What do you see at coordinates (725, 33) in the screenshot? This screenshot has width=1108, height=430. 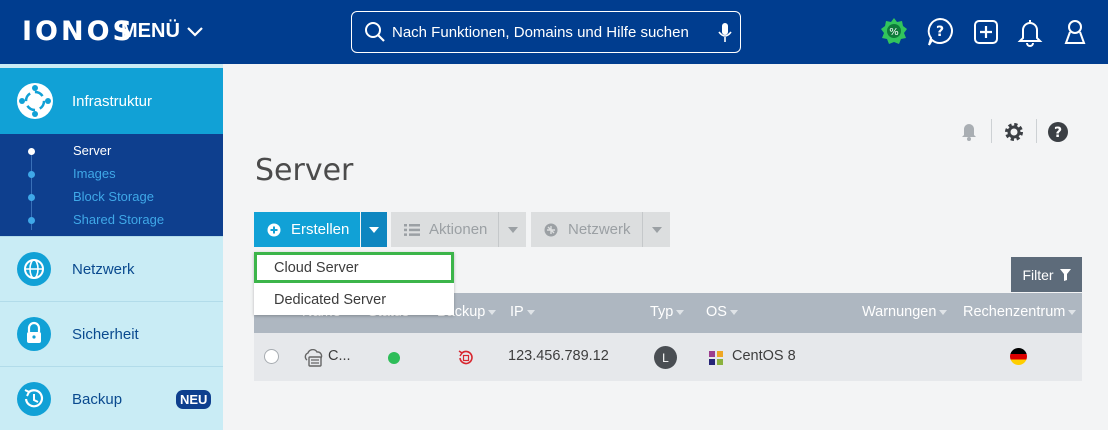 I see `microphone-icon` at bounding box center [725, 33].